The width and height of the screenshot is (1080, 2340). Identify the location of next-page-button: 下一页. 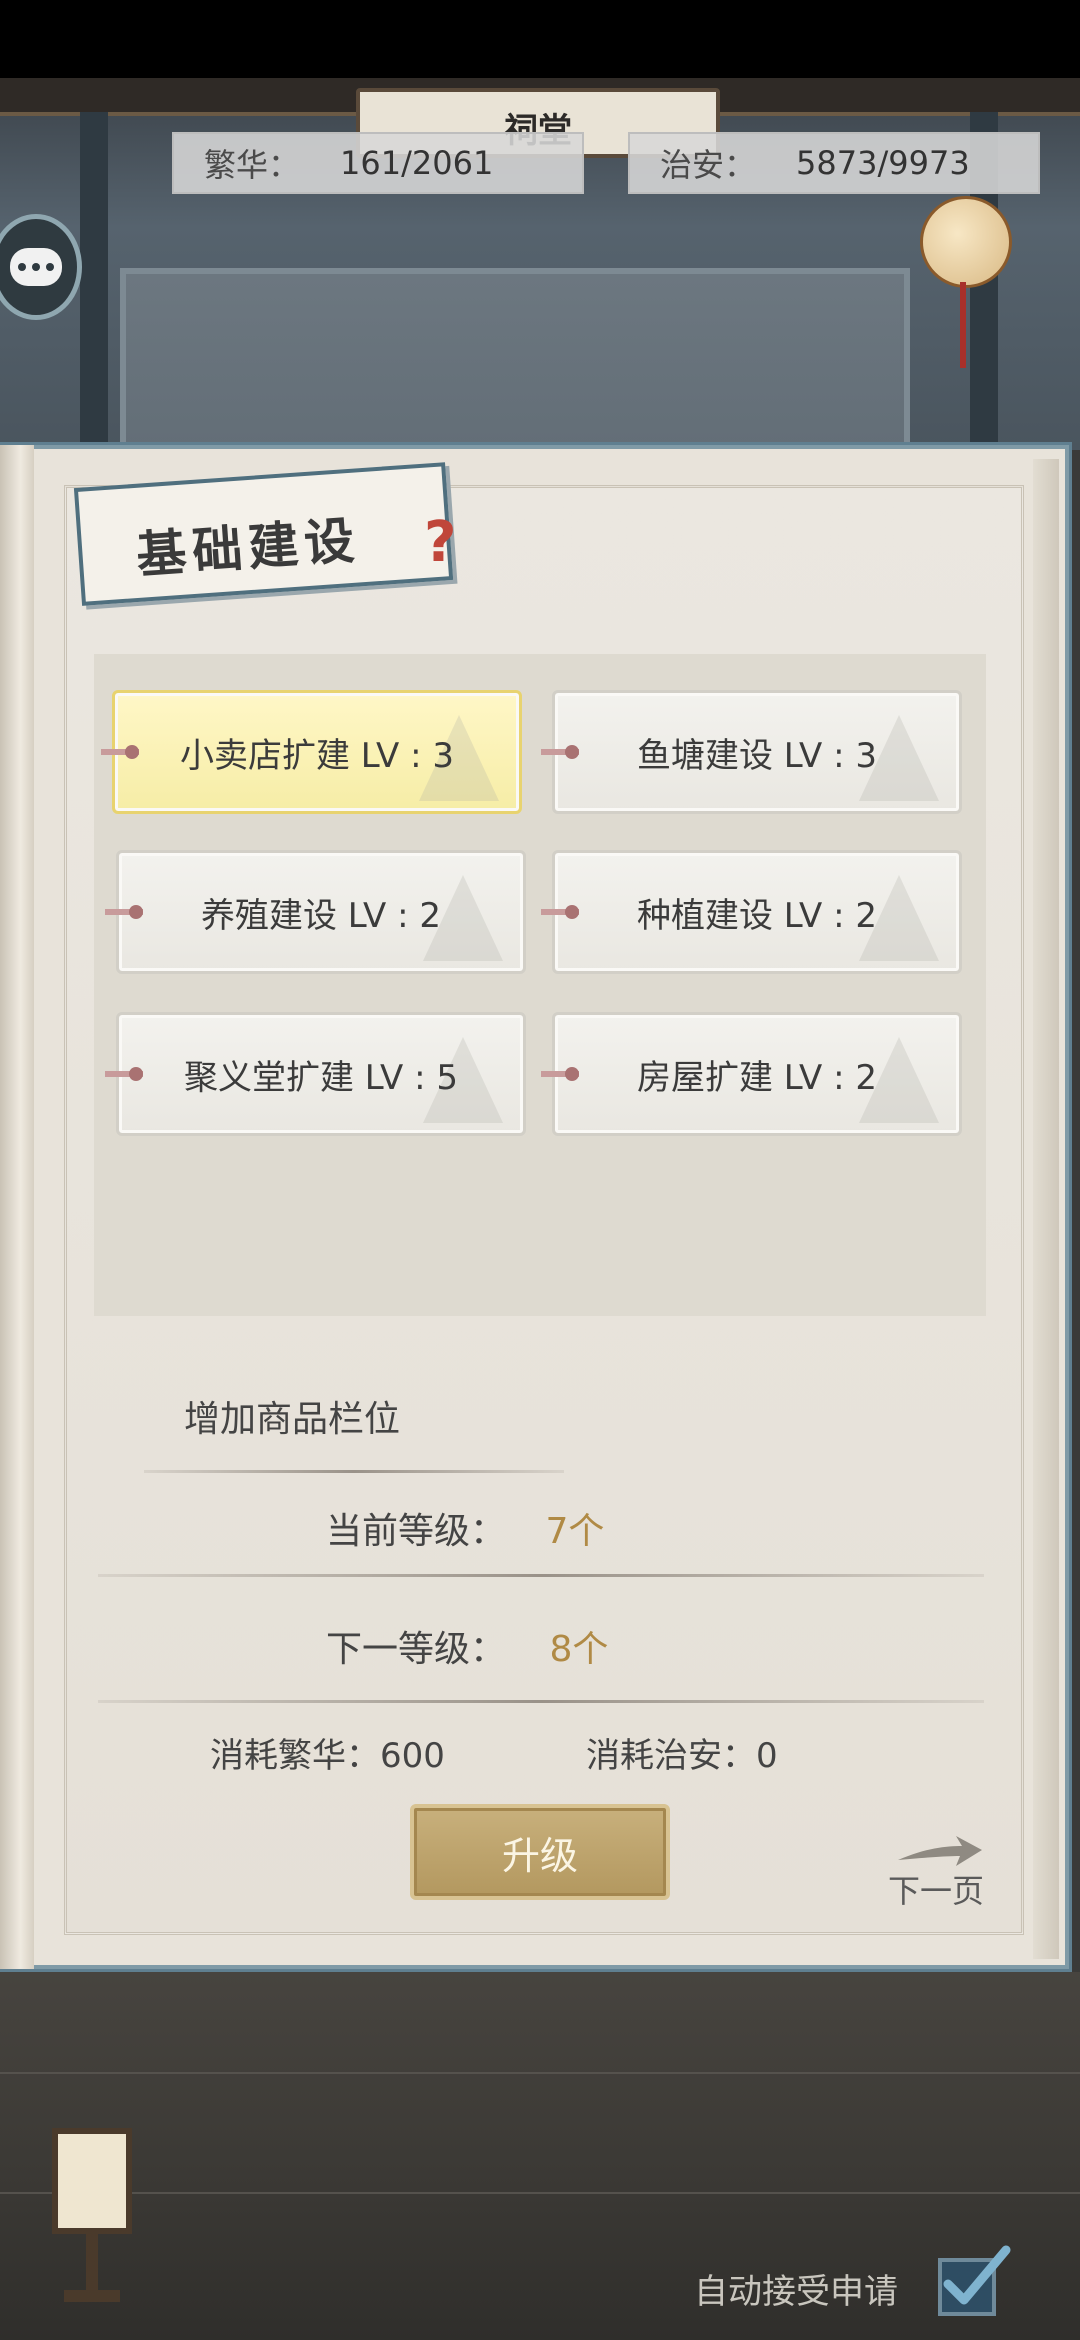
(938, 1872).